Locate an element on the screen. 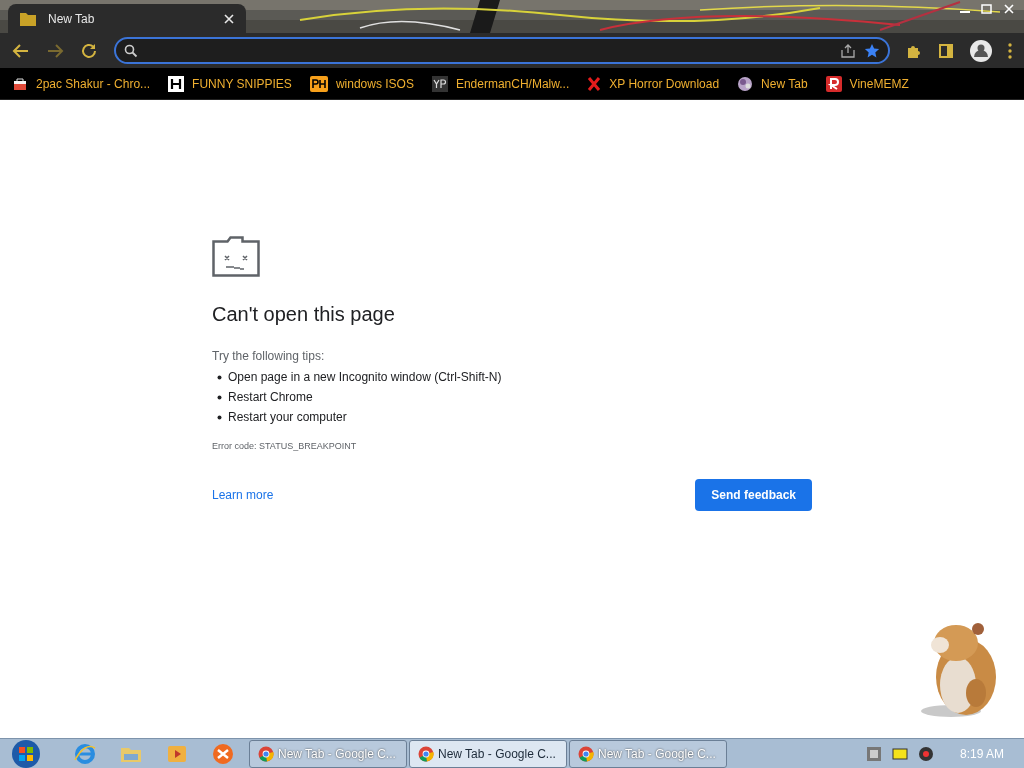 This screenshot has height=768, width=1024. bookmark-link: VineMEMZ is located at coordinates (879, 83).